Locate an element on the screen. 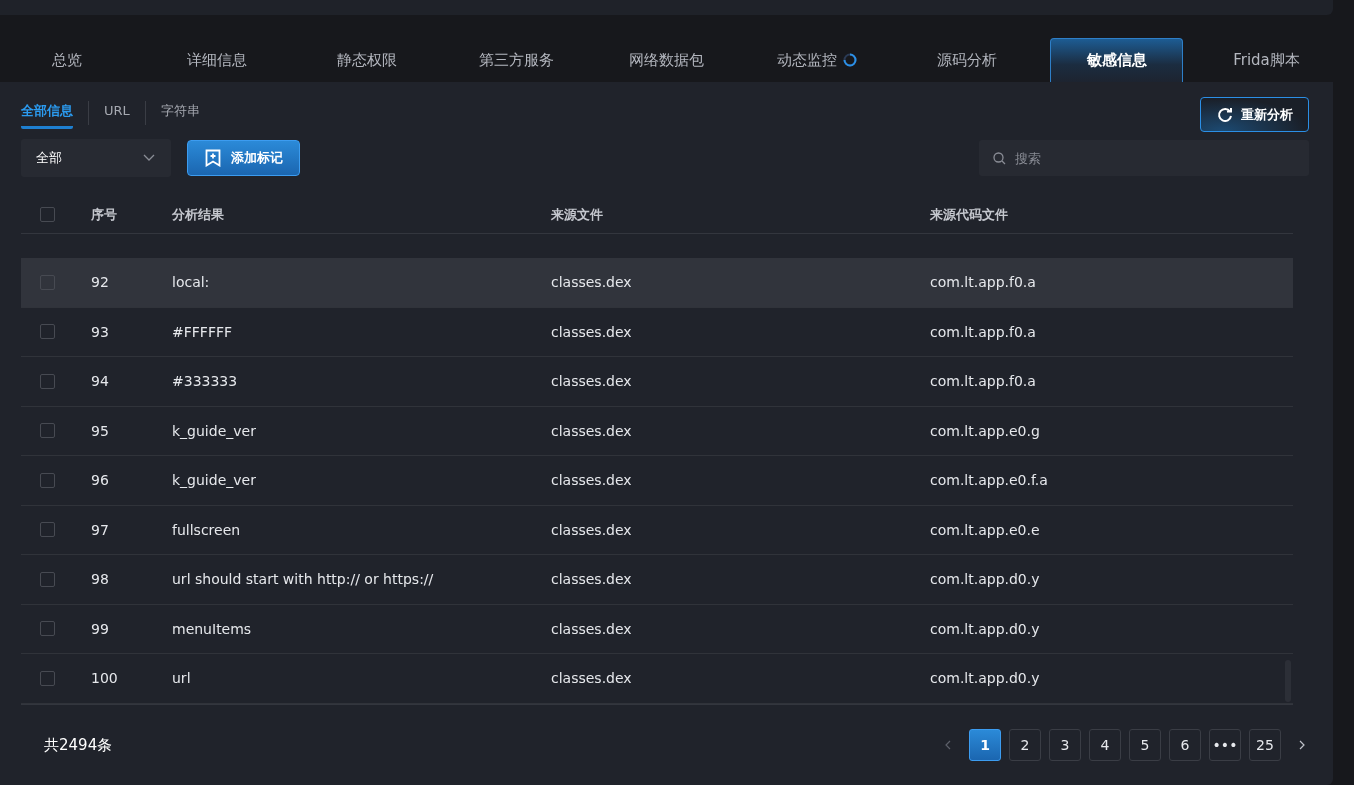  column-header: 来源文件 is located at coordinates (577, 214).